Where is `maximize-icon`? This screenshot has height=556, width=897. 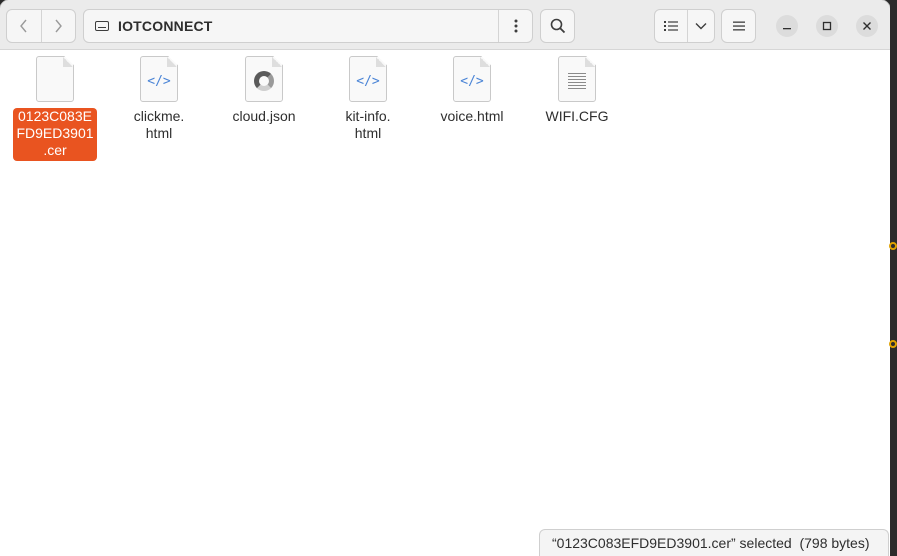 maximize-icon is located at coordinates (827, 26).